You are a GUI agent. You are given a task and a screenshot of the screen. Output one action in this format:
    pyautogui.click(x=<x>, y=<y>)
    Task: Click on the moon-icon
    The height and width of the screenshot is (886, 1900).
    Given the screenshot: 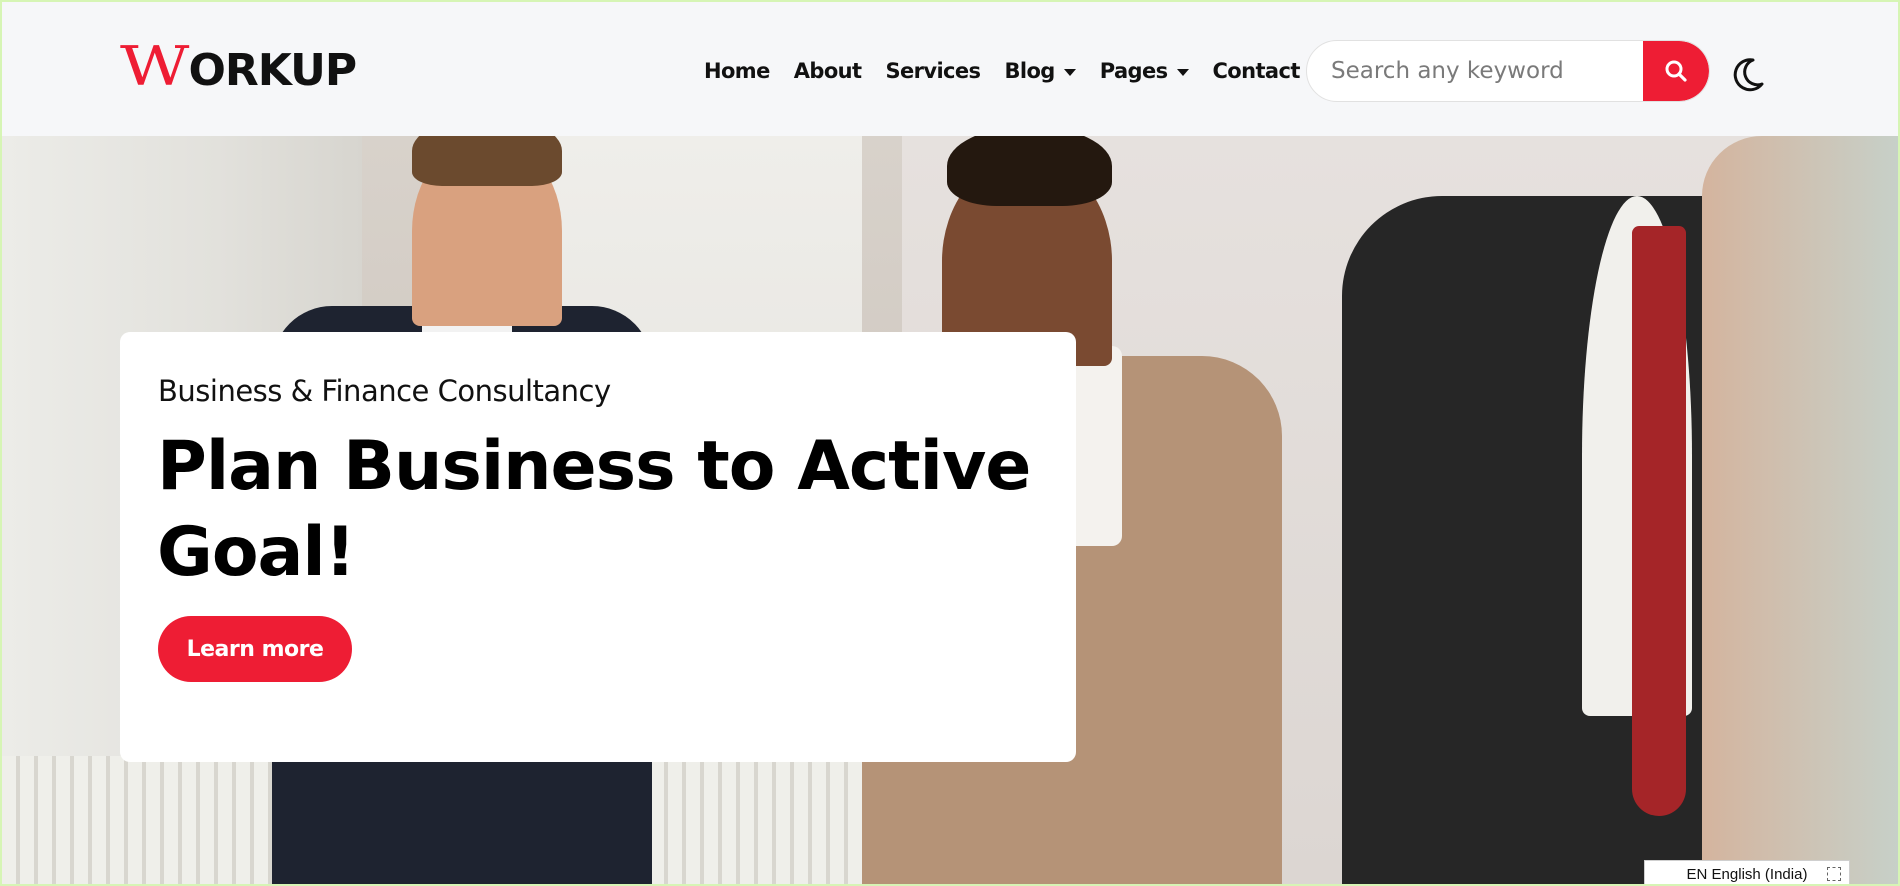 What is the action you would take?
    pyautogui.click(x=1748, y=75)
    